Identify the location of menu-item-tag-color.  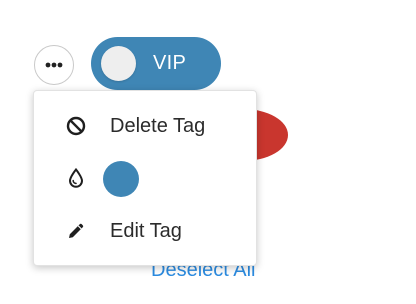
(145, 178).